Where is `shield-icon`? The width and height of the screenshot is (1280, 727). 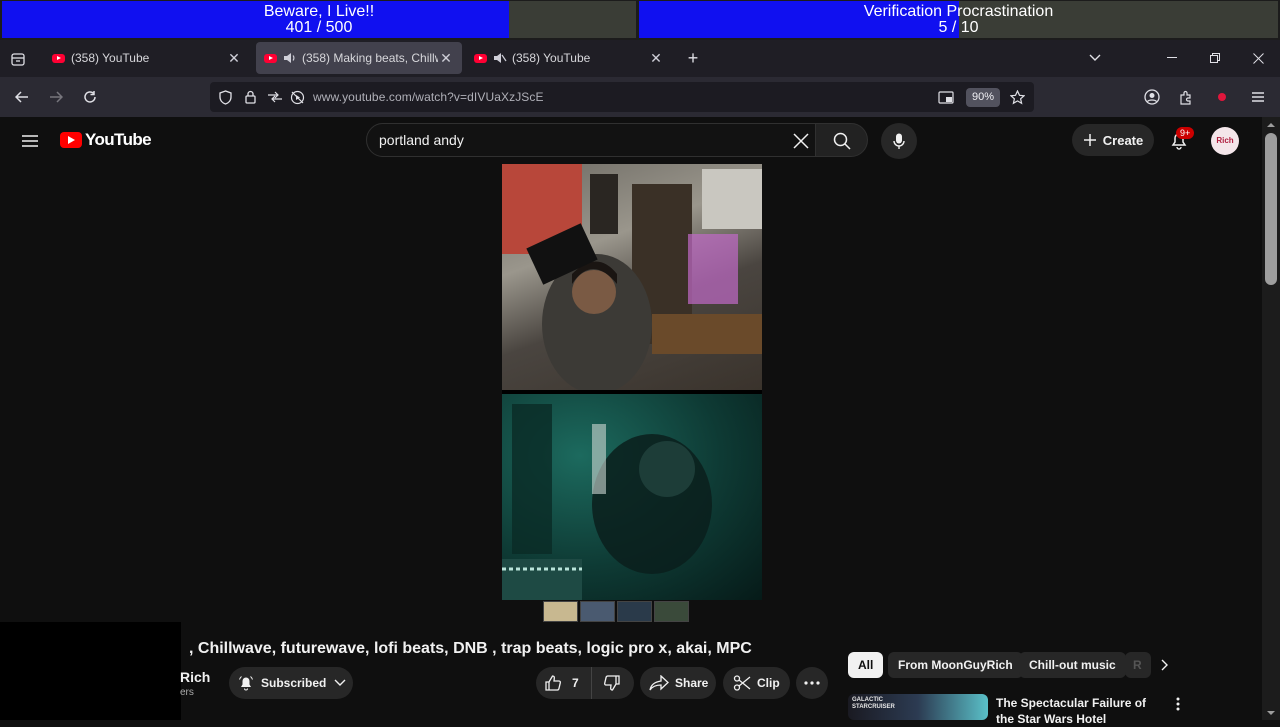
shield-icon is located at coordinates (225, 97).